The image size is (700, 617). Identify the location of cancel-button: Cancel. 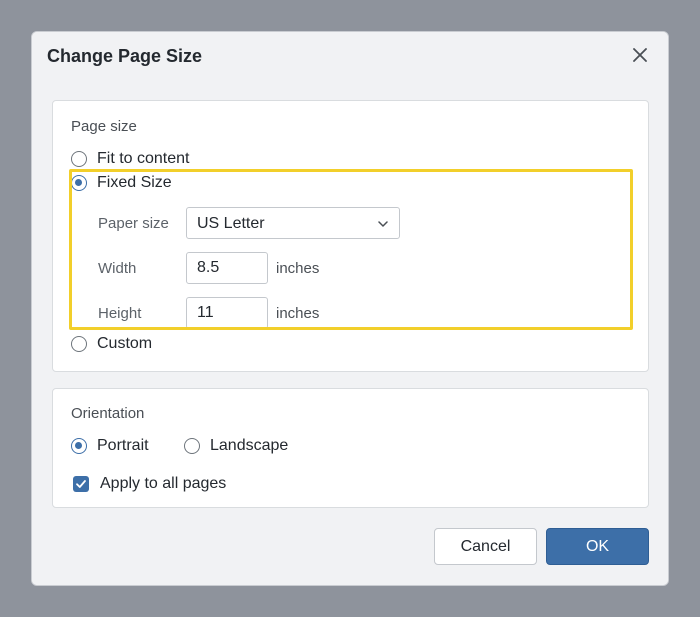
(485, 546).